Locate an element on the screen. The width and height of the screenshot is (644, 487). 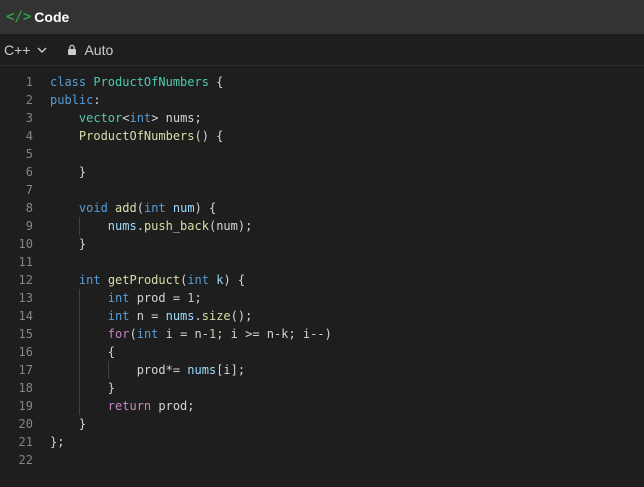
code-token: for is located at coordinates (118, 334).